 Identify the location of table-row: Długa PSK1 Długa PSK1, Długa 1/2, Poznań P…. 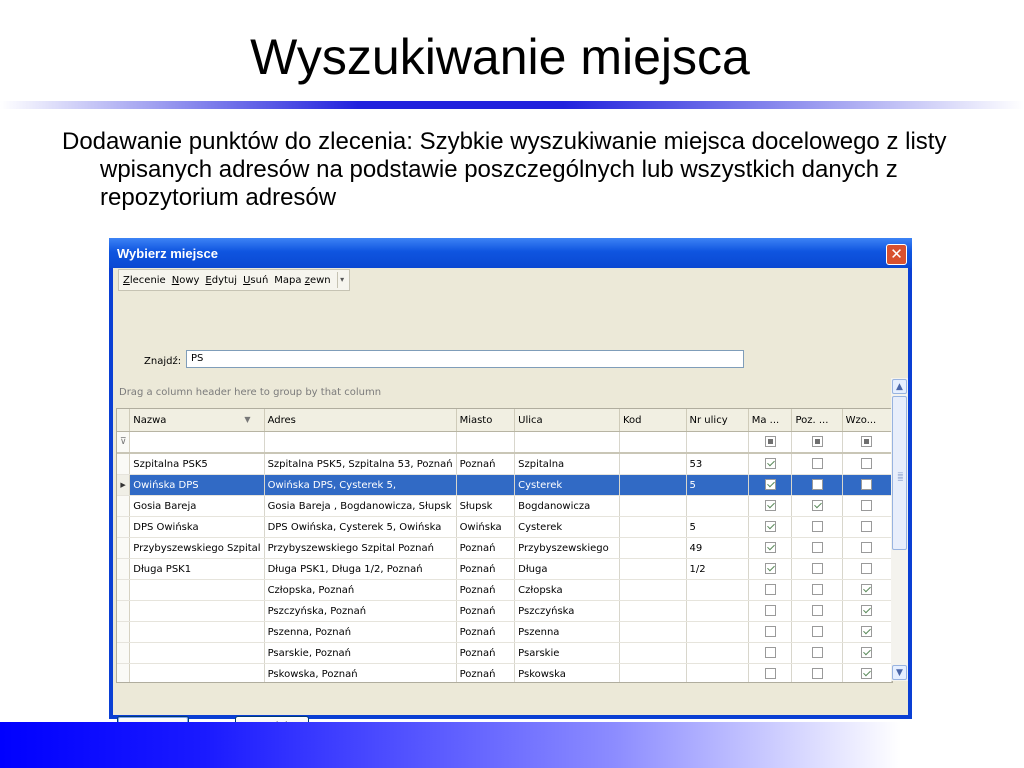
(504, 569).